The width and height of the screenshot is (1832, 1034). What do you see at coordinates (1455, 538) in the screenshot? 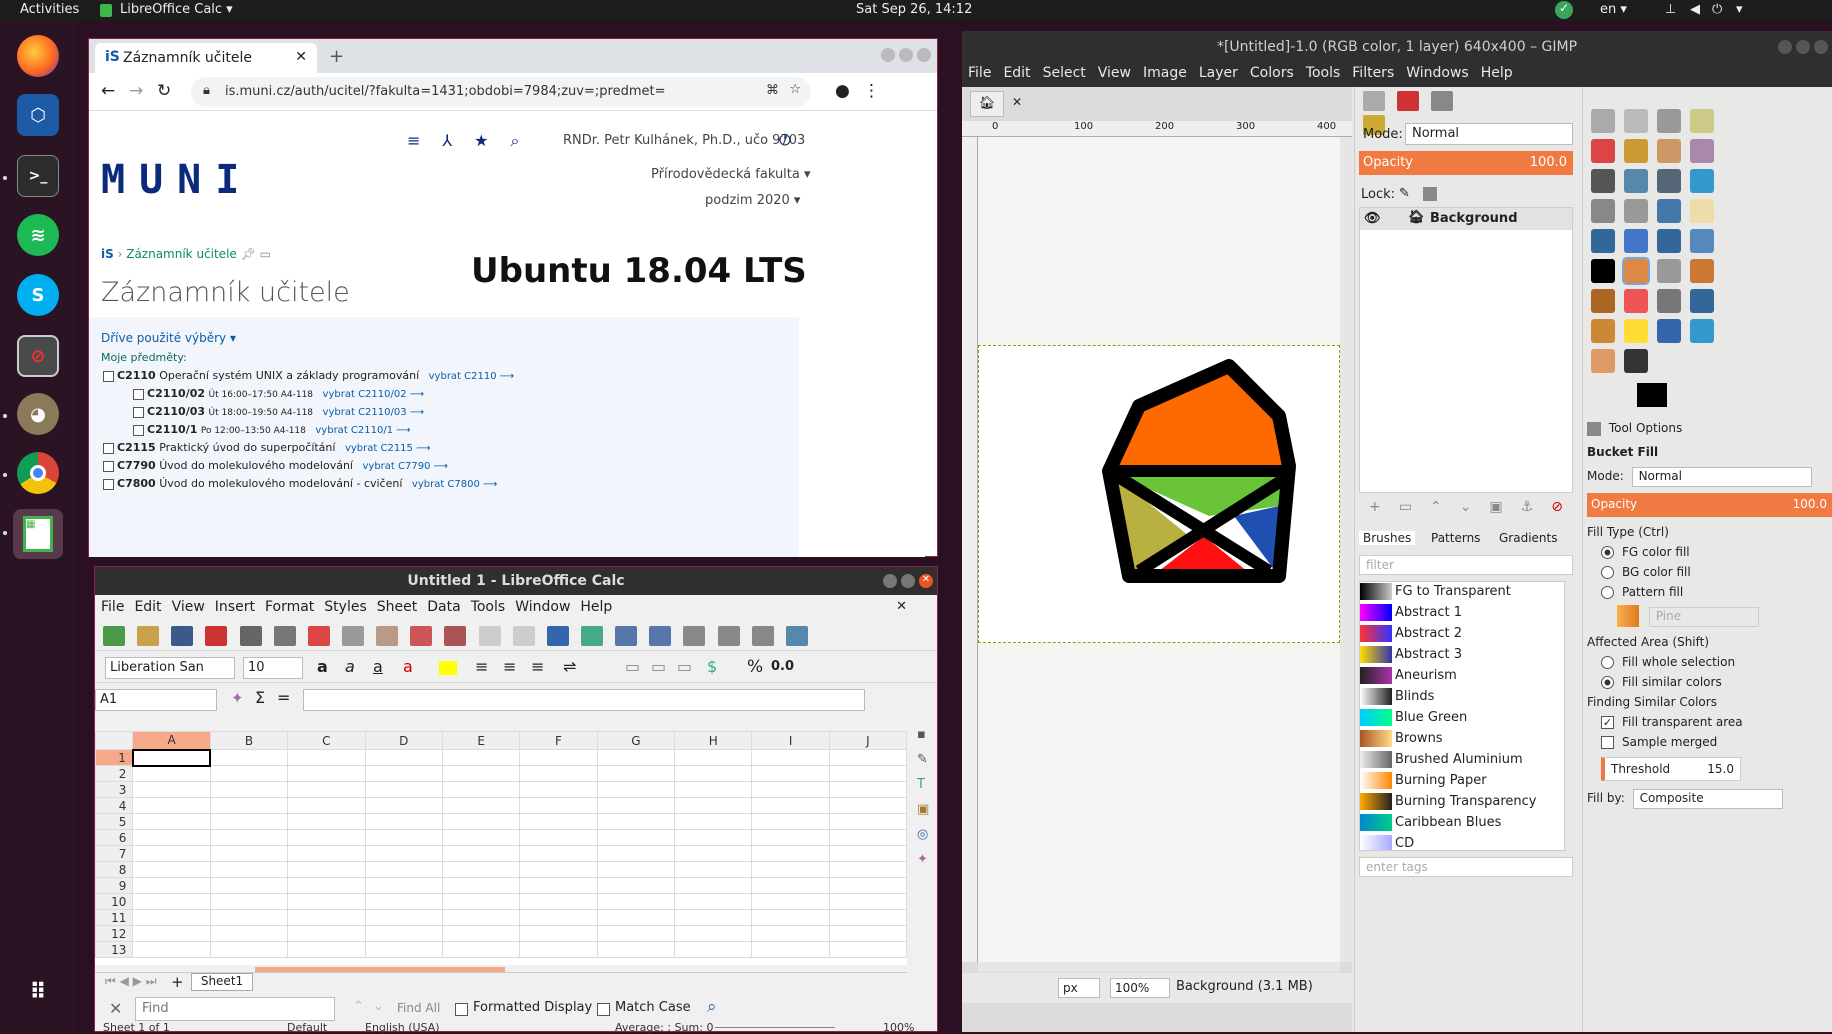
I see `patterns-tab: Patterns` at bounding box center [1455, 538].